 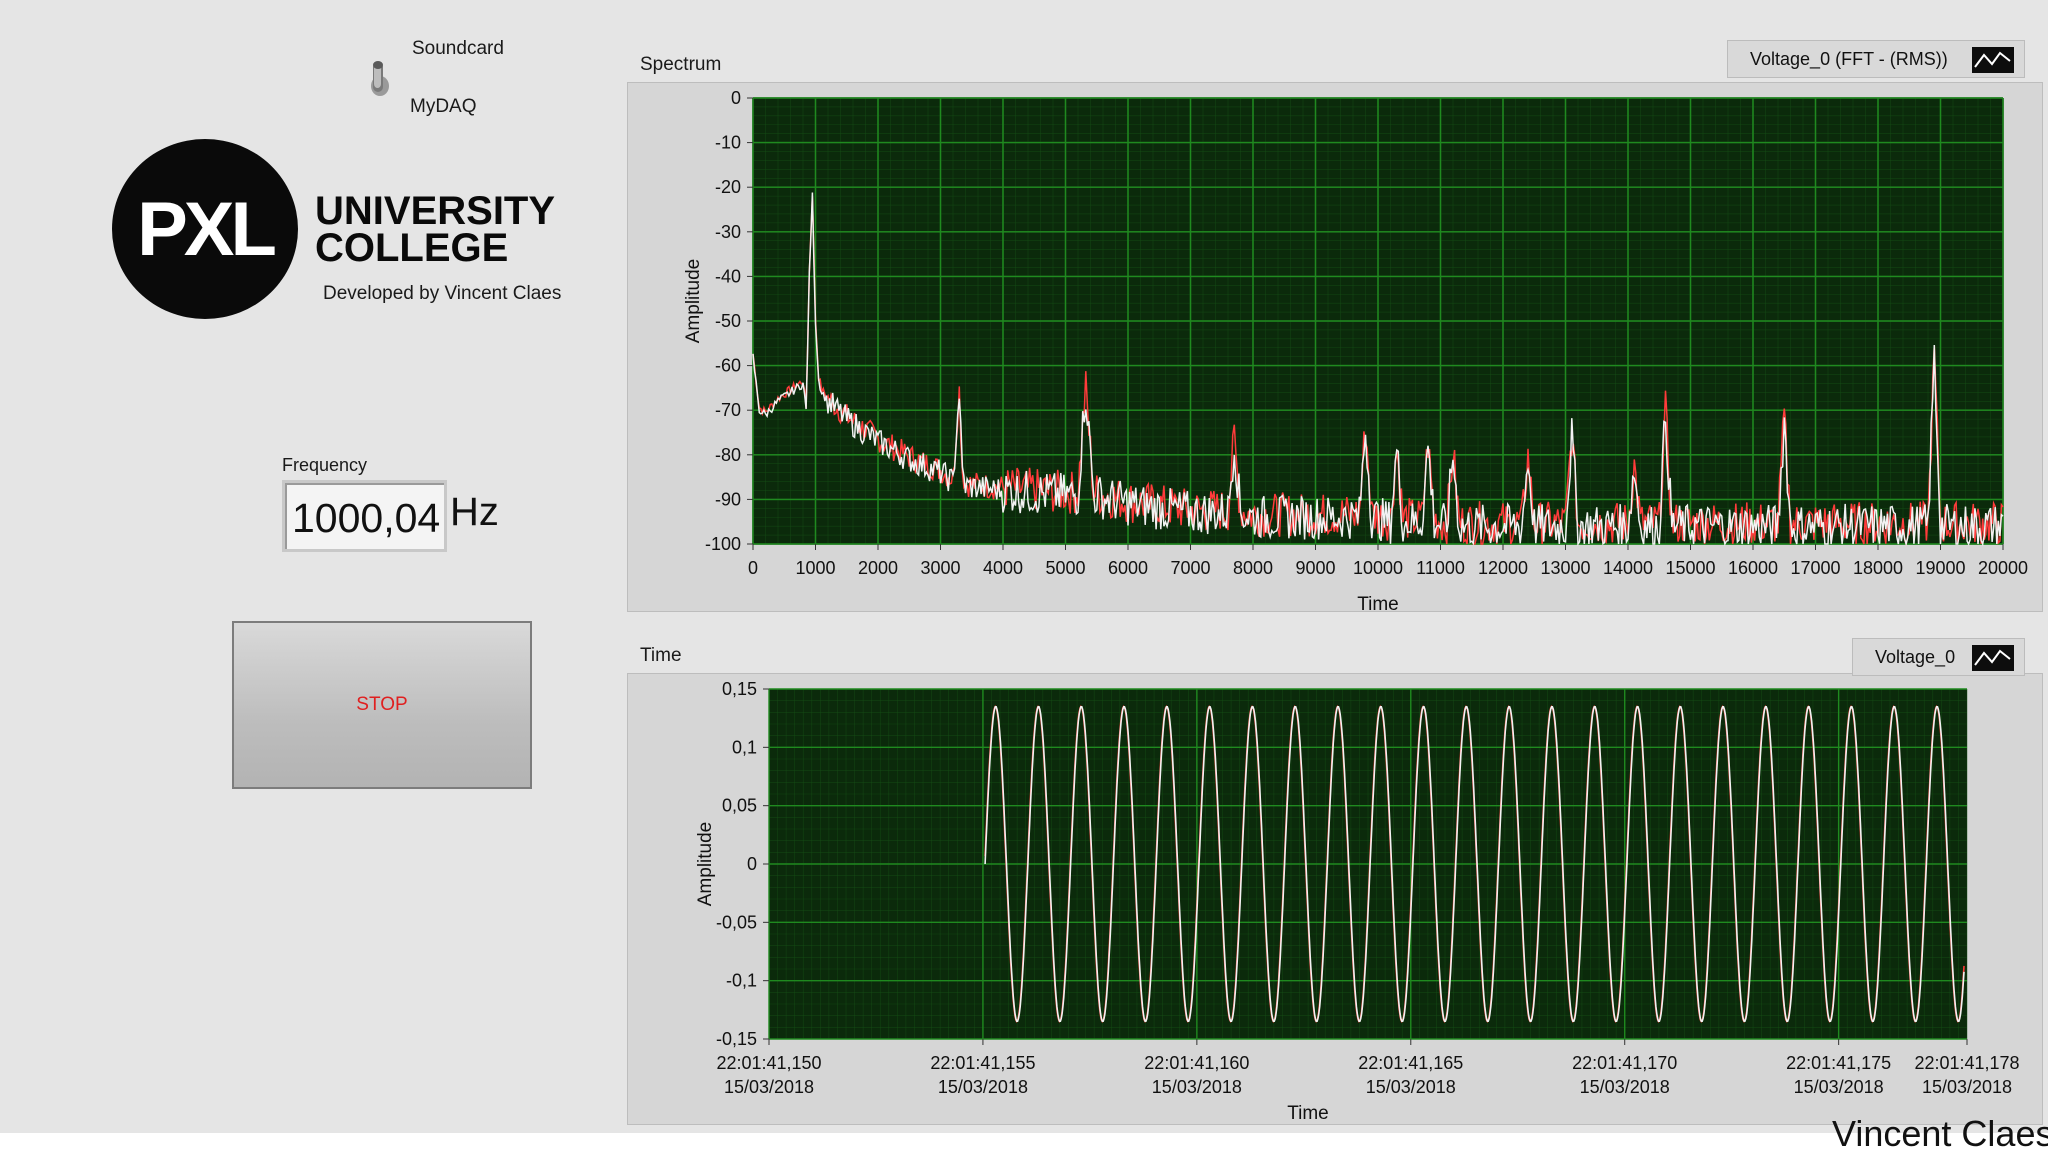 I want to click on spectrum-y-tick-label: -10, so click(x=728, y=143).